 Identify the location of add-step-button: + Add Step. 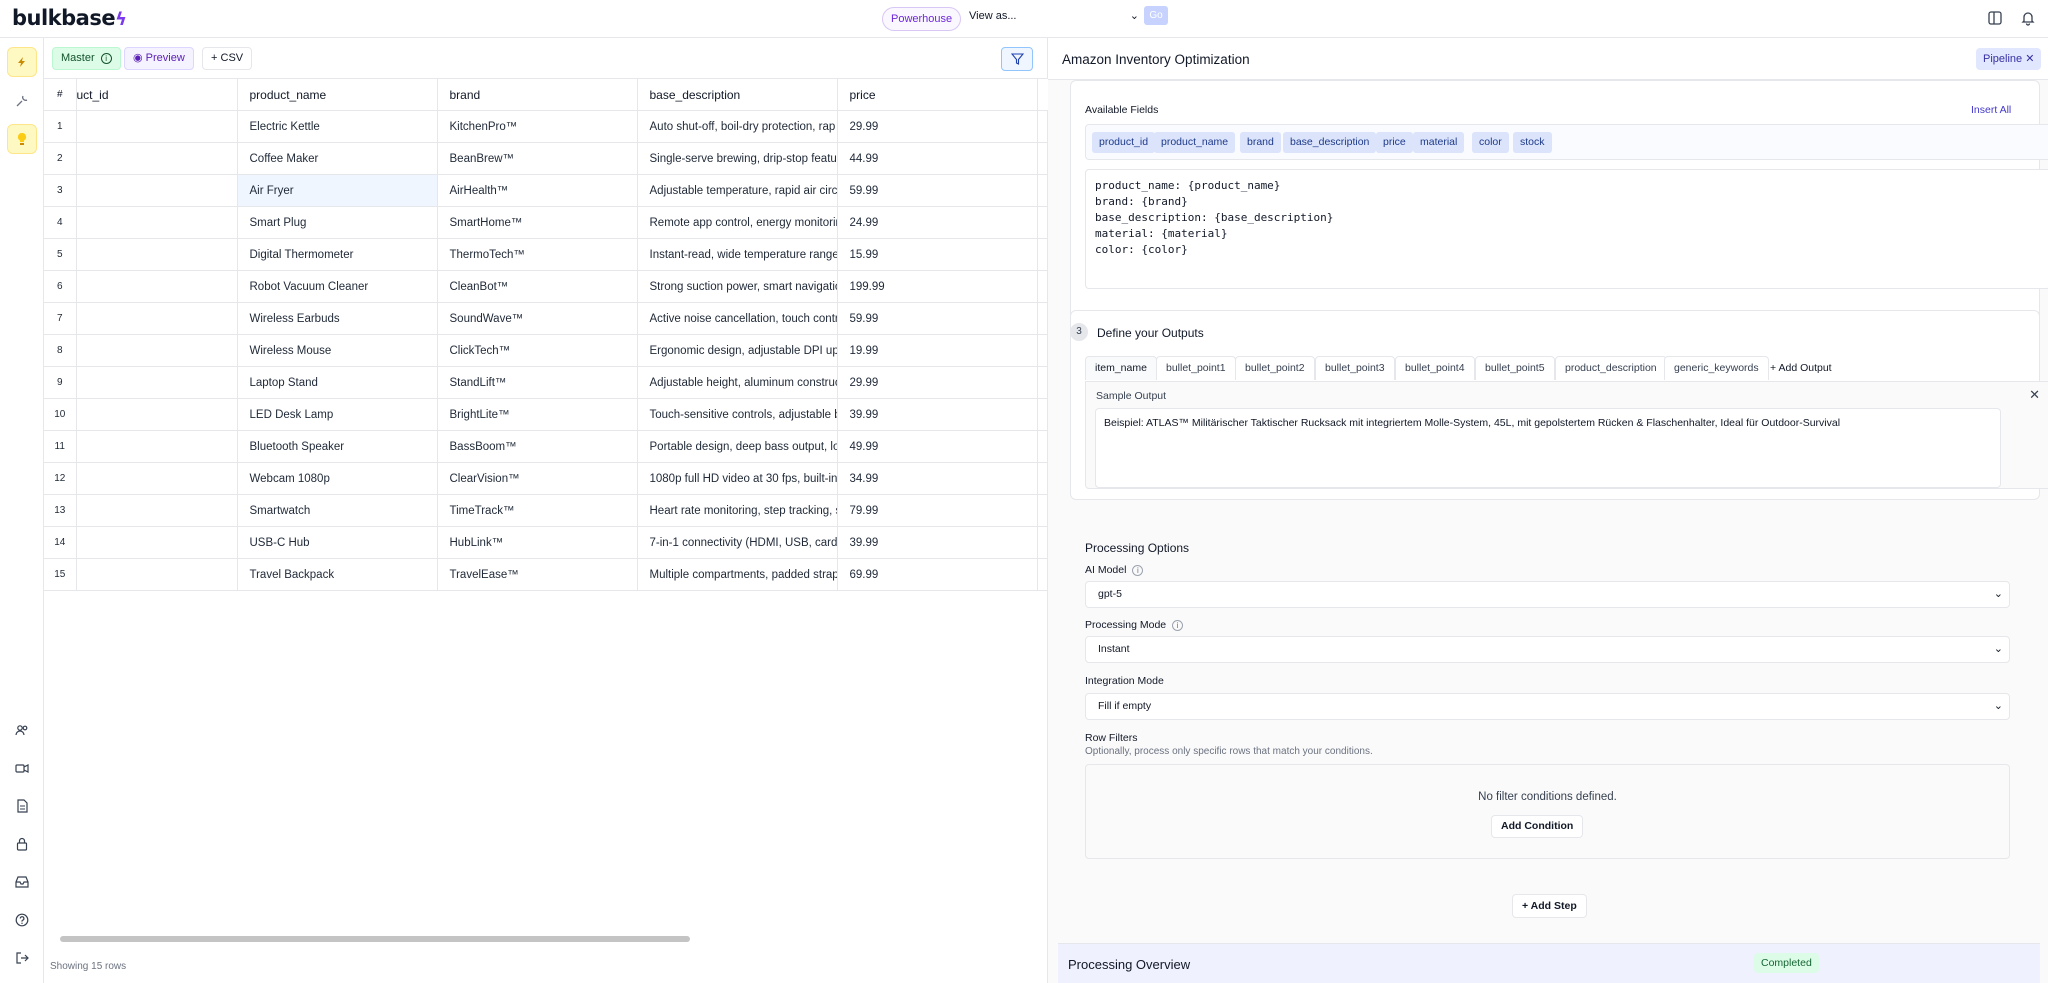
(1549, 906).